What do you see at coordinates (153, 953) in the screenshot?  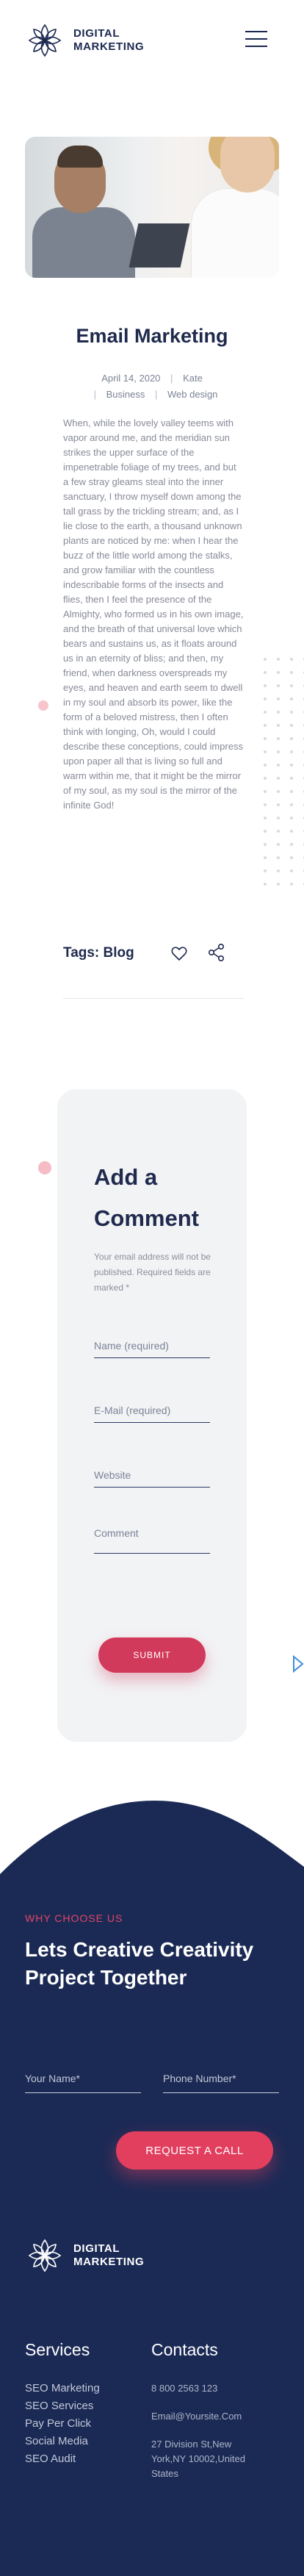 I see `article-tags-row: Tags: Blog` at bounding box center [153, 953].